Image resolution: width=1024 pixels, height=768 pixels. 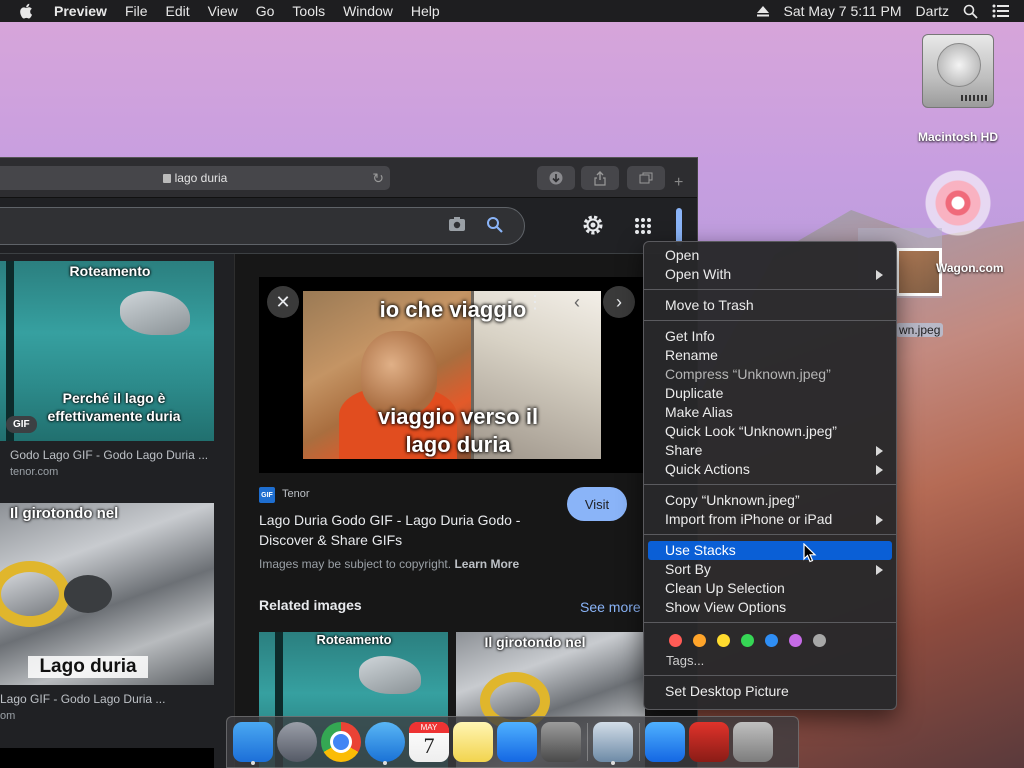 What do you see at coordinates (770, 393) in the screenshot?
I see `menu-item-duplicate: Duplicate` at bounding box center [770, 393].